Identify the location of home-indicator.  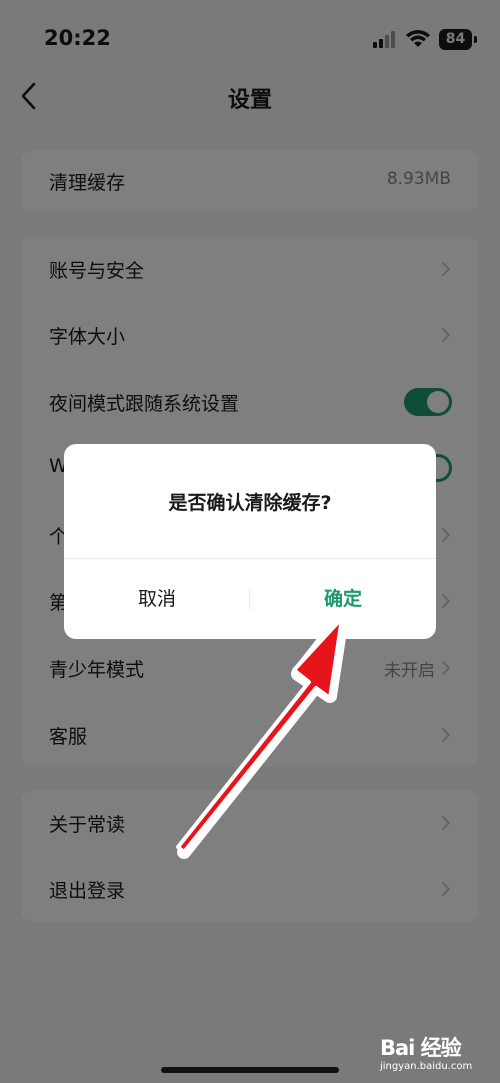
(250, 1070).